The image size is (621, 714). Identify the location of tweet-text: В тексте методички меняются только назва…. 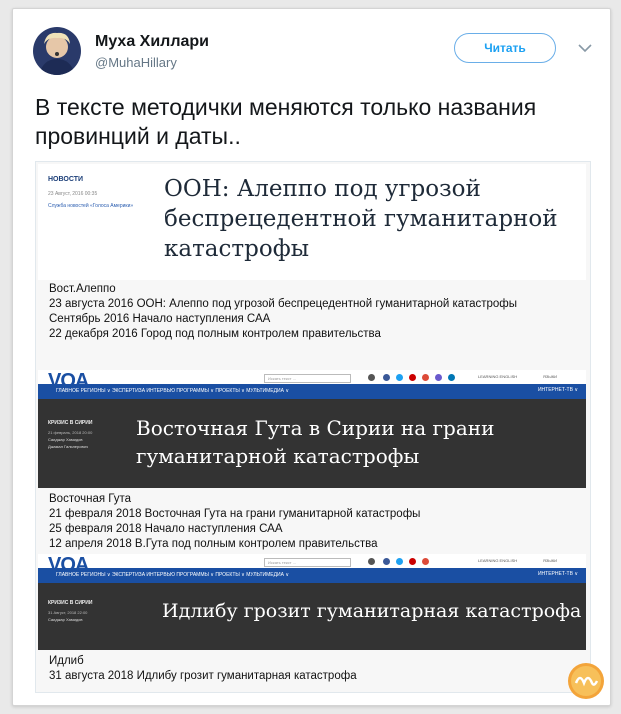
(286, 121).